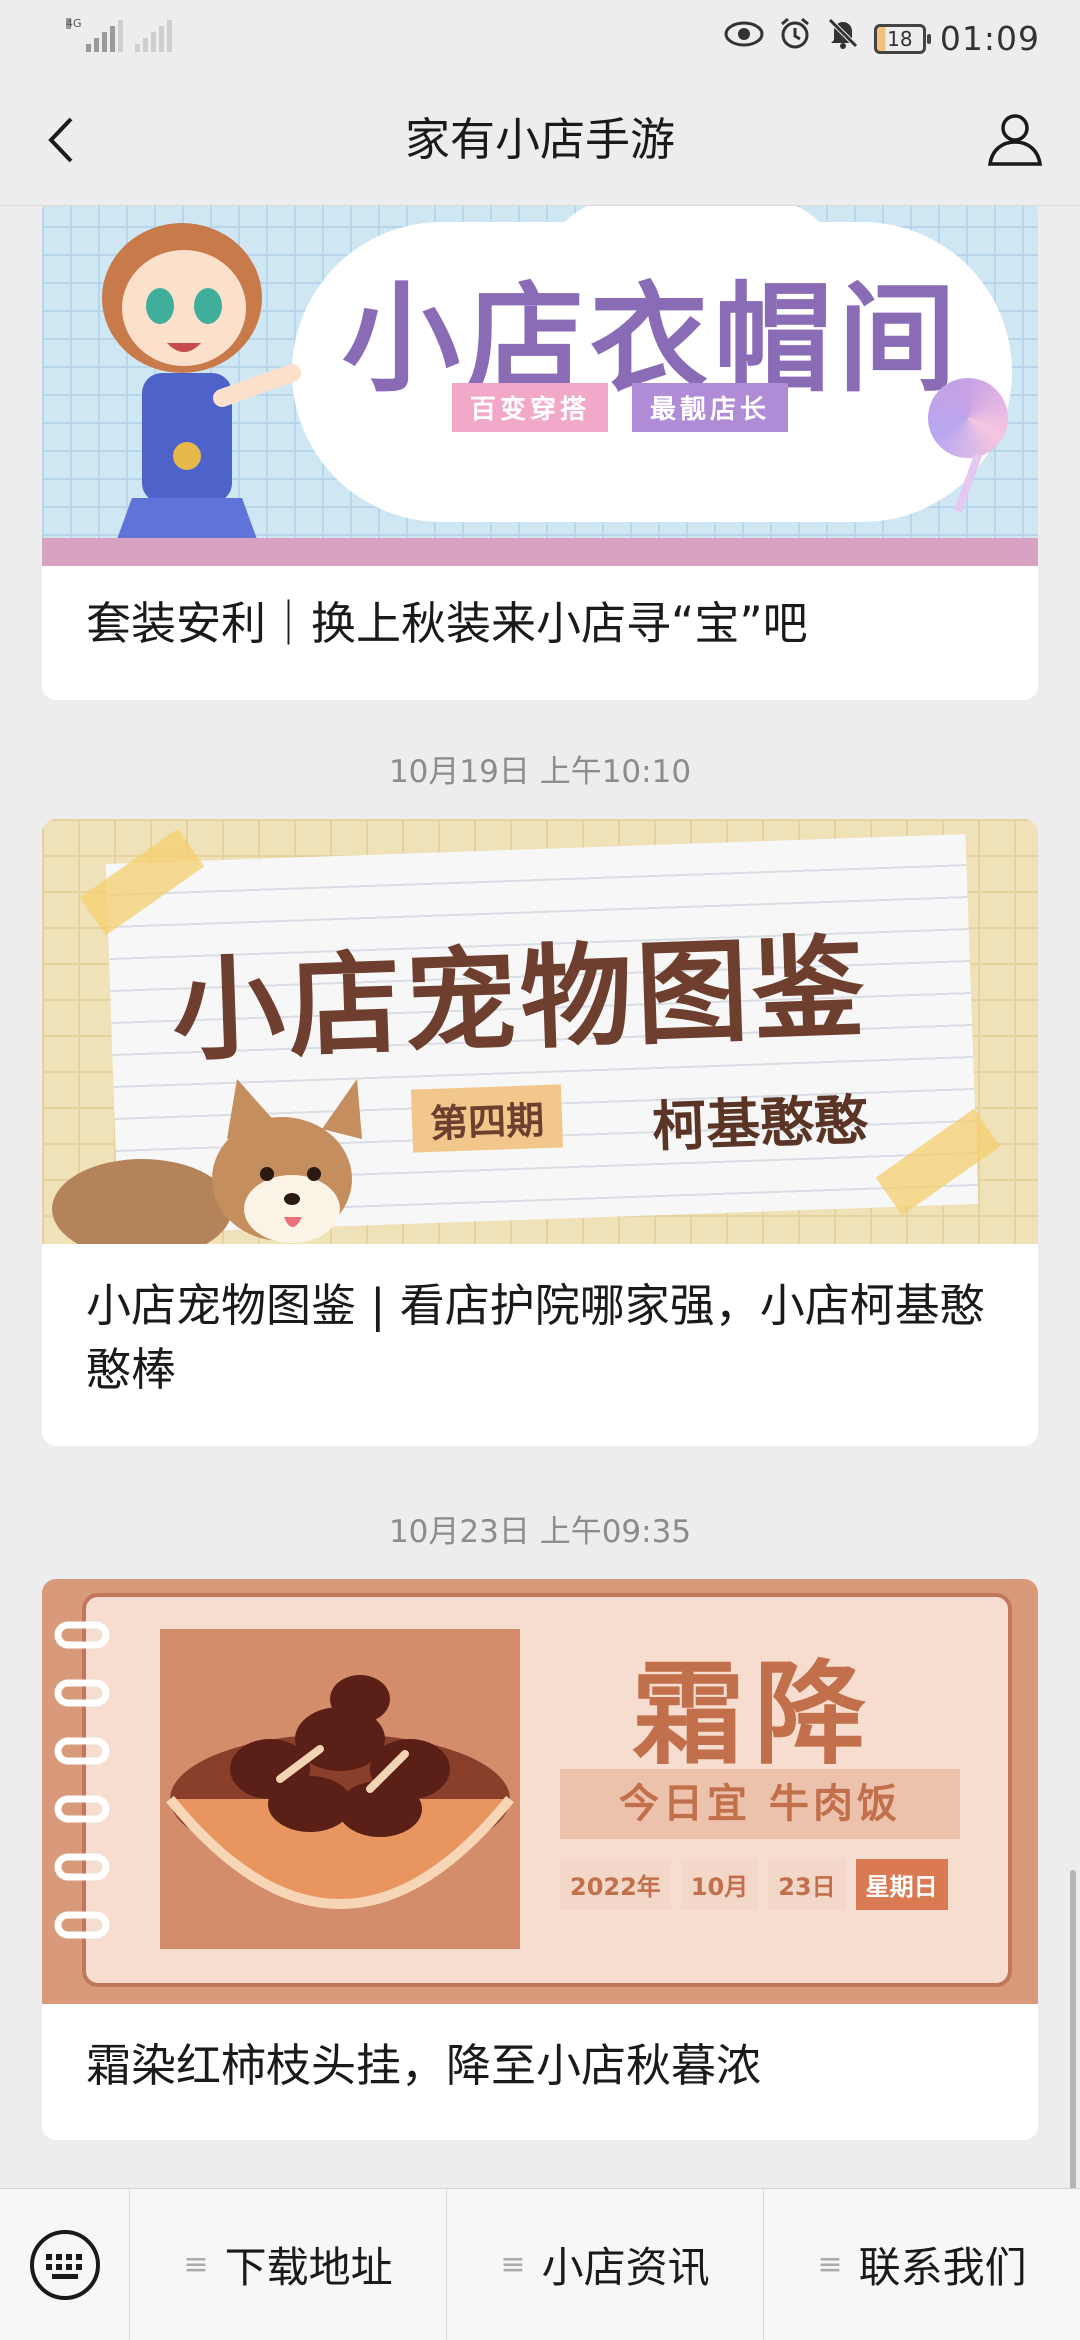  Describe the element at coordinates (615, 1884) in the screenshot. I see `banner-year: 2022年` at that location.